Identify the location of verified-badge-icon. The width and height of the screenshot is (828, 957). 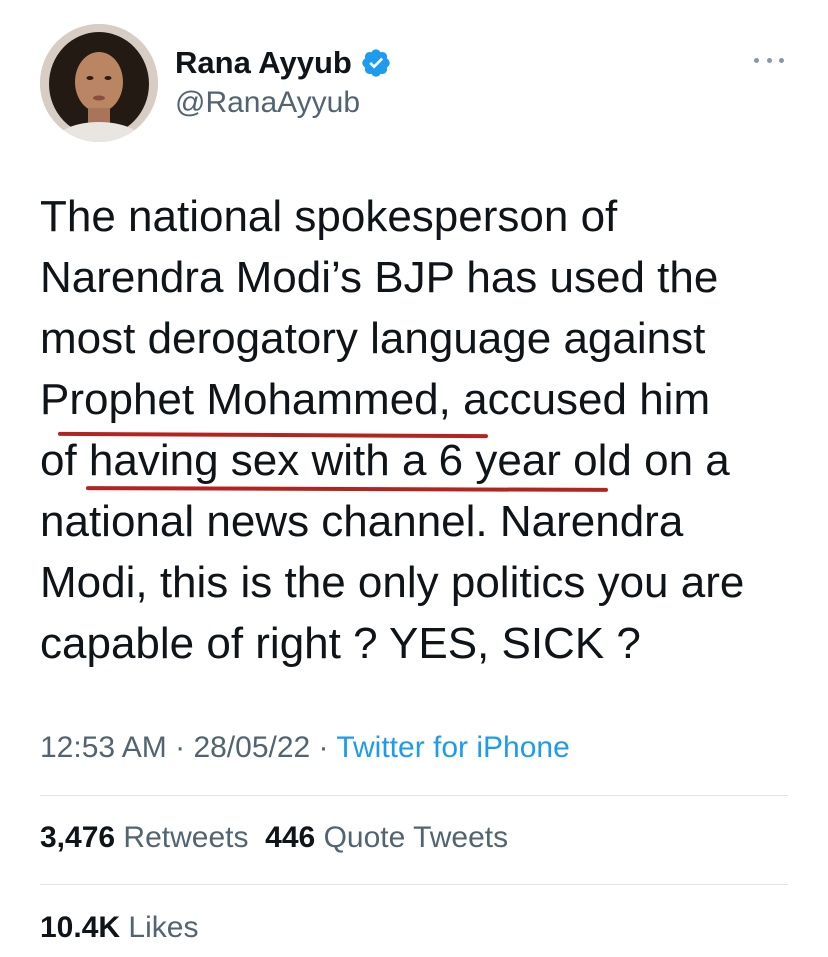
(376, 63).